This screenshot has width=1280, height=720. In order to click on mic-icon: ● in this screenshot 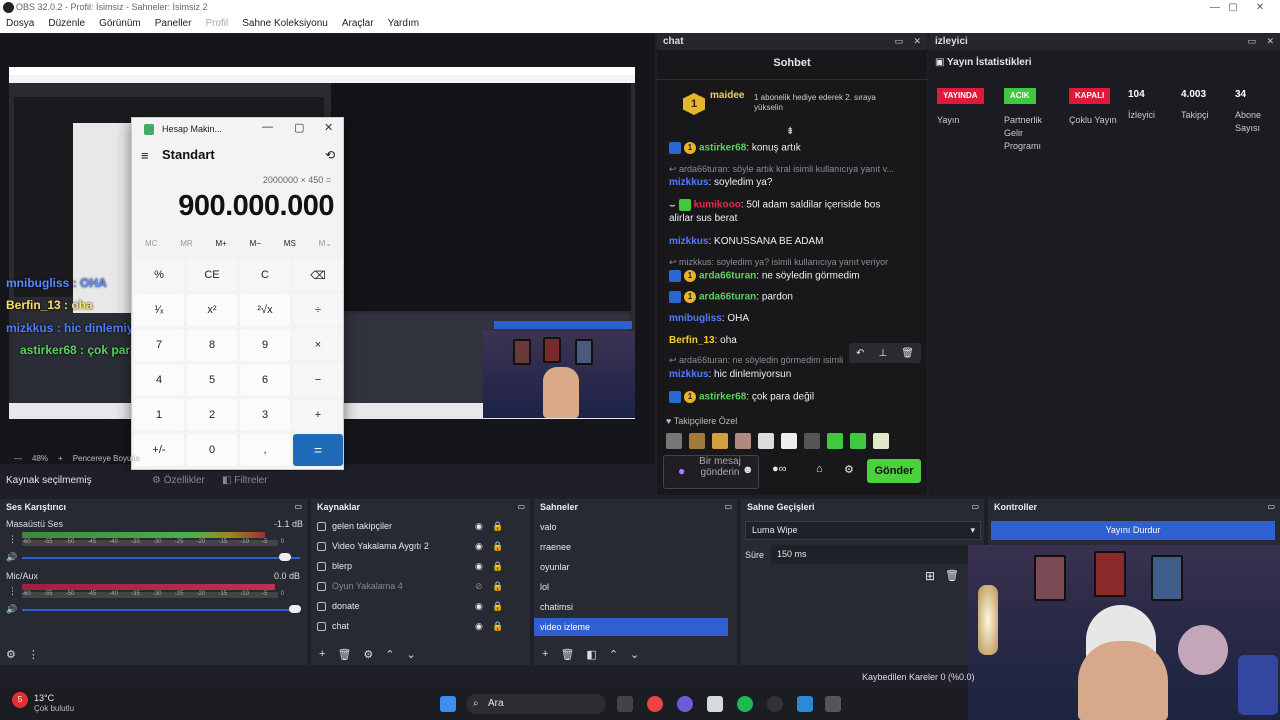, I will do `click(681, 471)`.